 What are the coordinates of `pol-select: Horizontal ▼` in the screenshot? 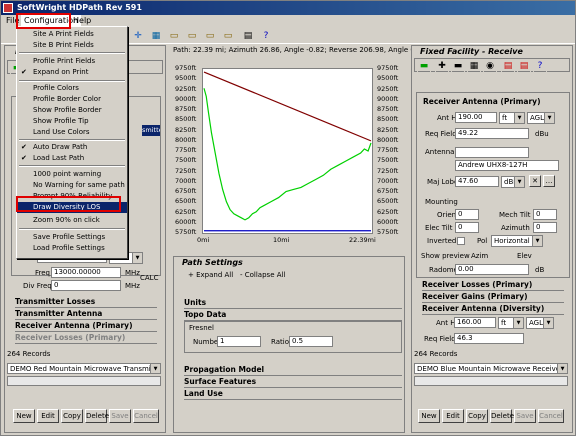 It's located at (517, 241).